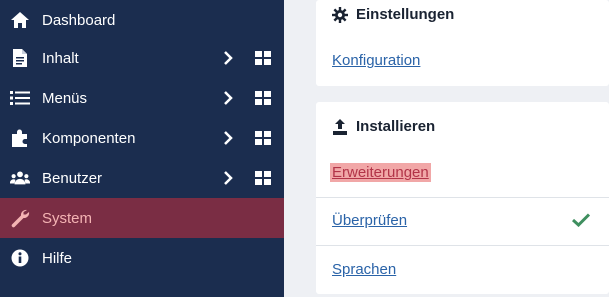  Describe the element at coordinates (340, 14) in the screenshot. I see `gear-icon` at that location.